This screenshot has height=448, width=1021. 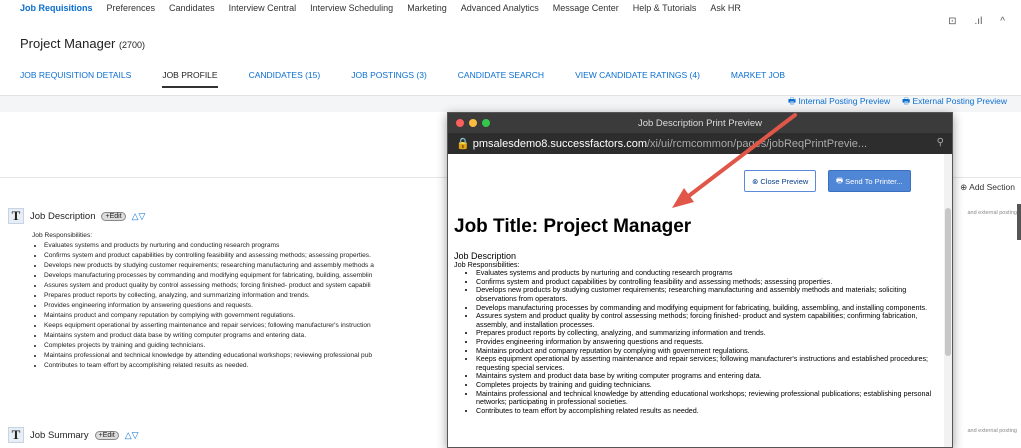 I want to click on job-description-title: Job Description, so click(x=63, y=216).